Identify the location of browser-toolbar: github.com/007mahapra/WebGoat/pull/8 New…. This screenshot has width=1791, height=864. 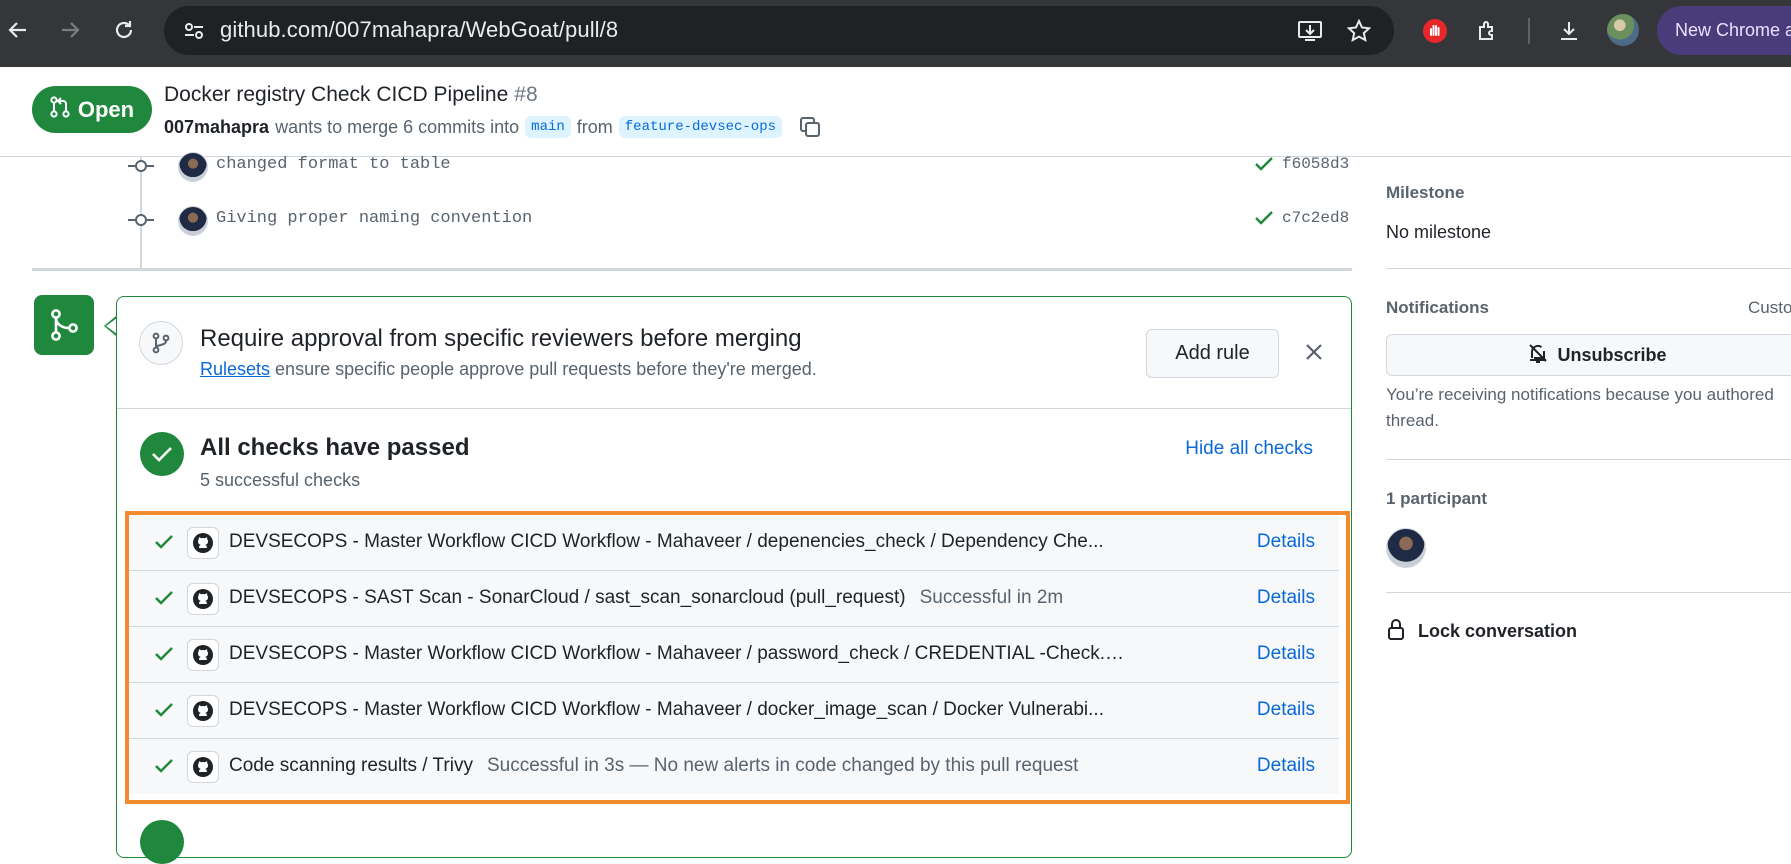
(895, 33).